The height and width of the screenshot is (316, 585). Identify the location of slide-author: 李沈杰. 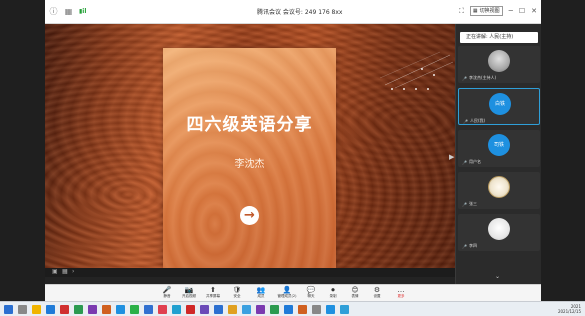
(249, 164).